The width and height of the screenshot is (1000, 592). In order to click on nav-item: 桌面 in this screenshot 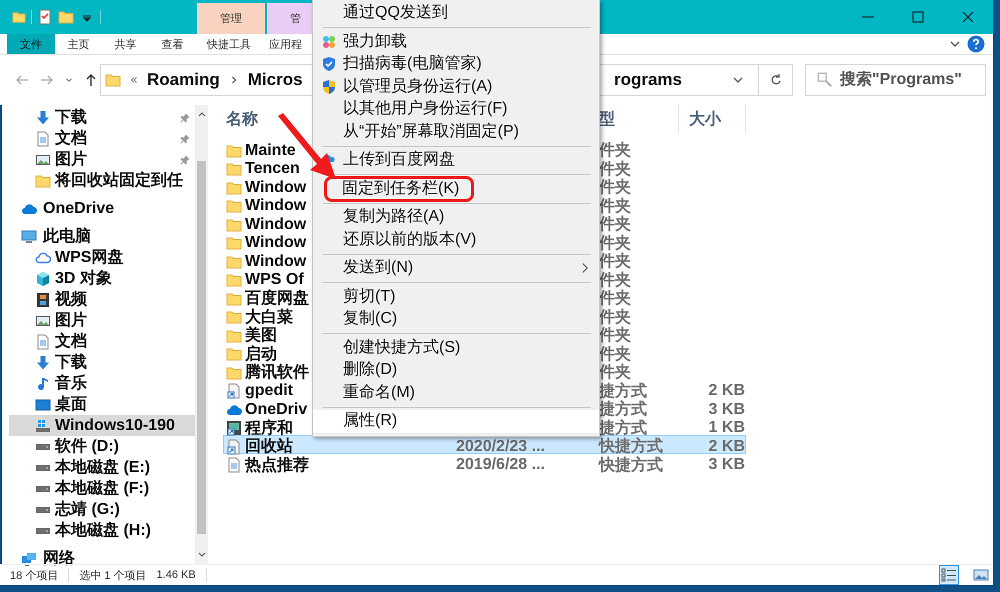, I will do `click(102, 404)`.